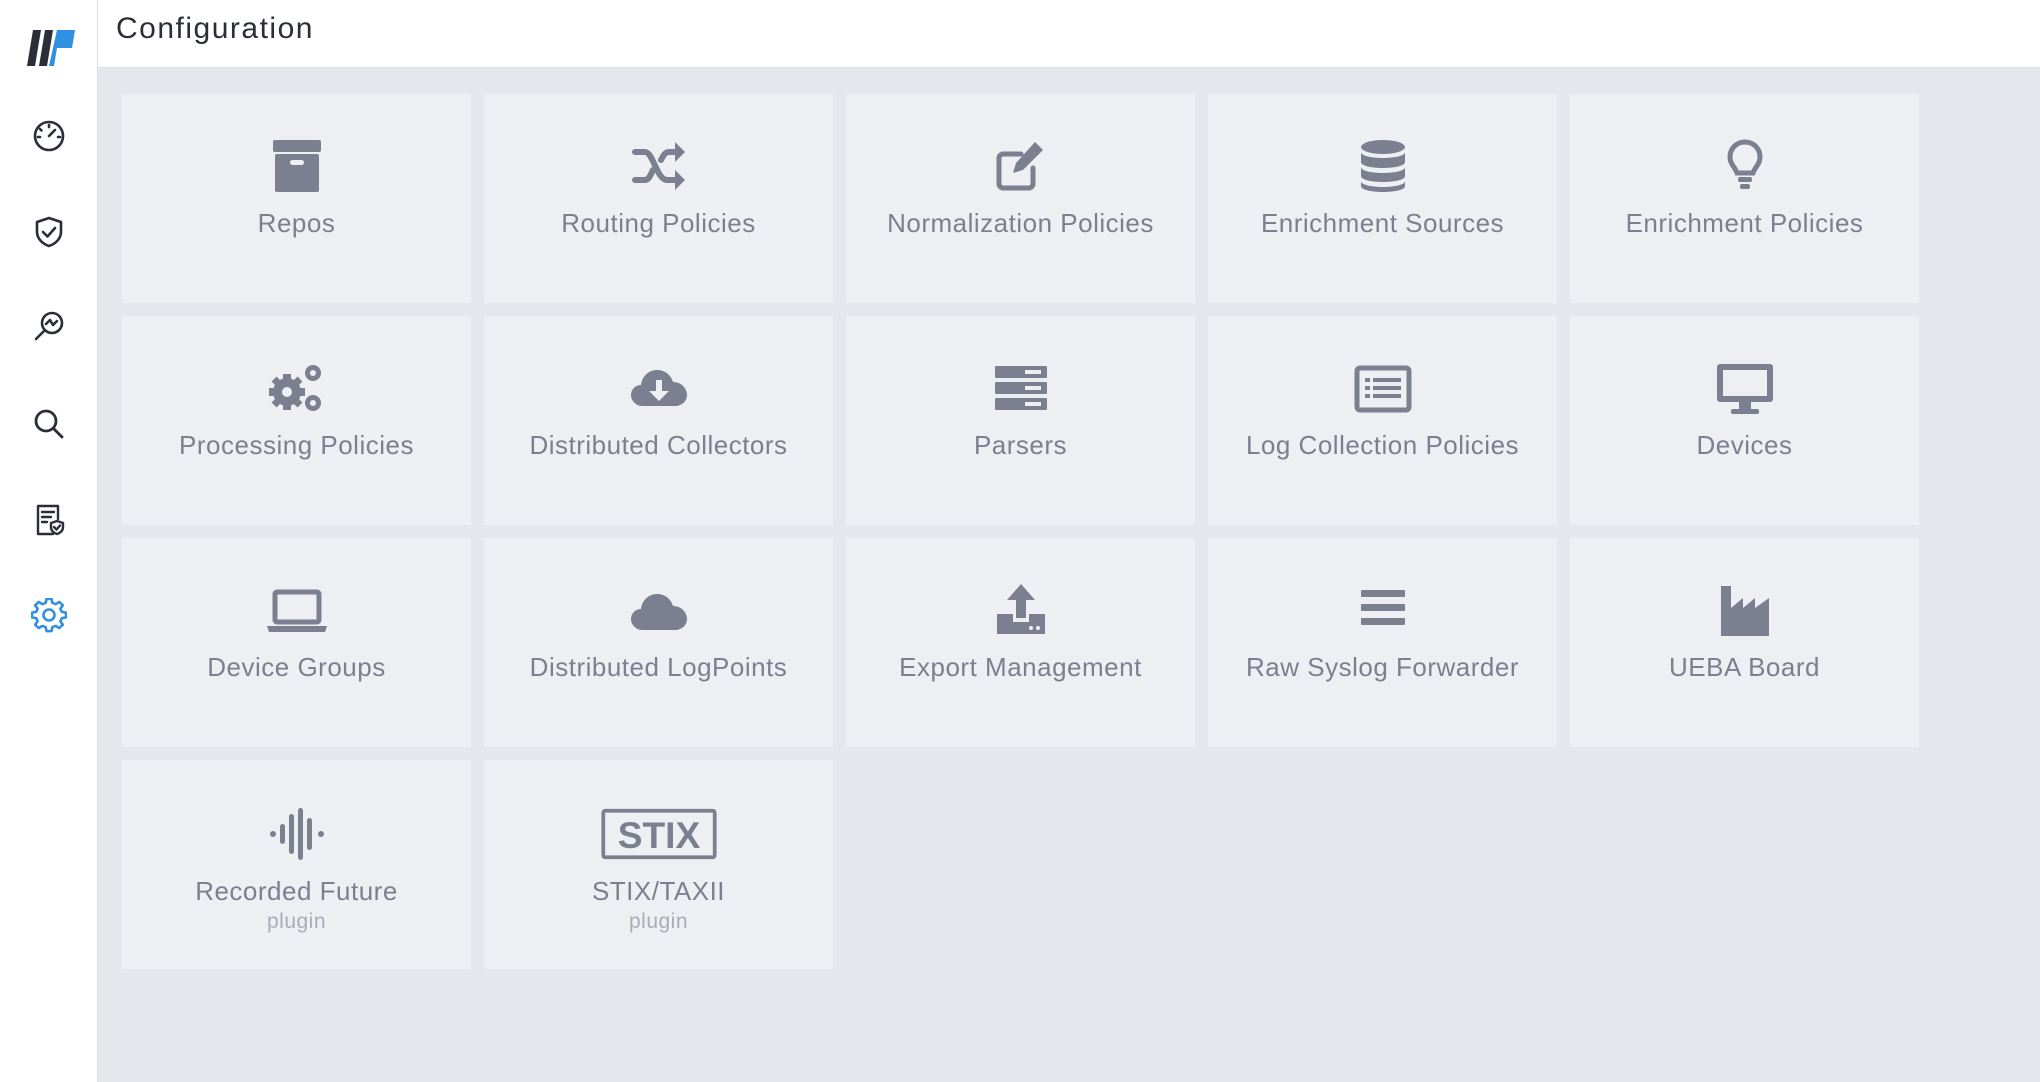 This screenshot has height=1082, width=2040. What do you see at coordinates (658, 420) in the screenshot?
I see `card-distributed-collectors: Distributed Collectors` at bounding box center [658, 420].